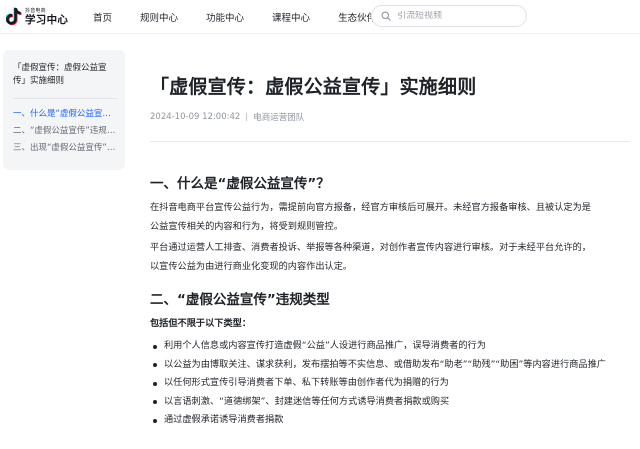 The width and height of the screenshot is (640, 449). What do you see at coordinates (65, 98) in the screenshot?
I see `toc-divider` at bounding box center [65, 98].